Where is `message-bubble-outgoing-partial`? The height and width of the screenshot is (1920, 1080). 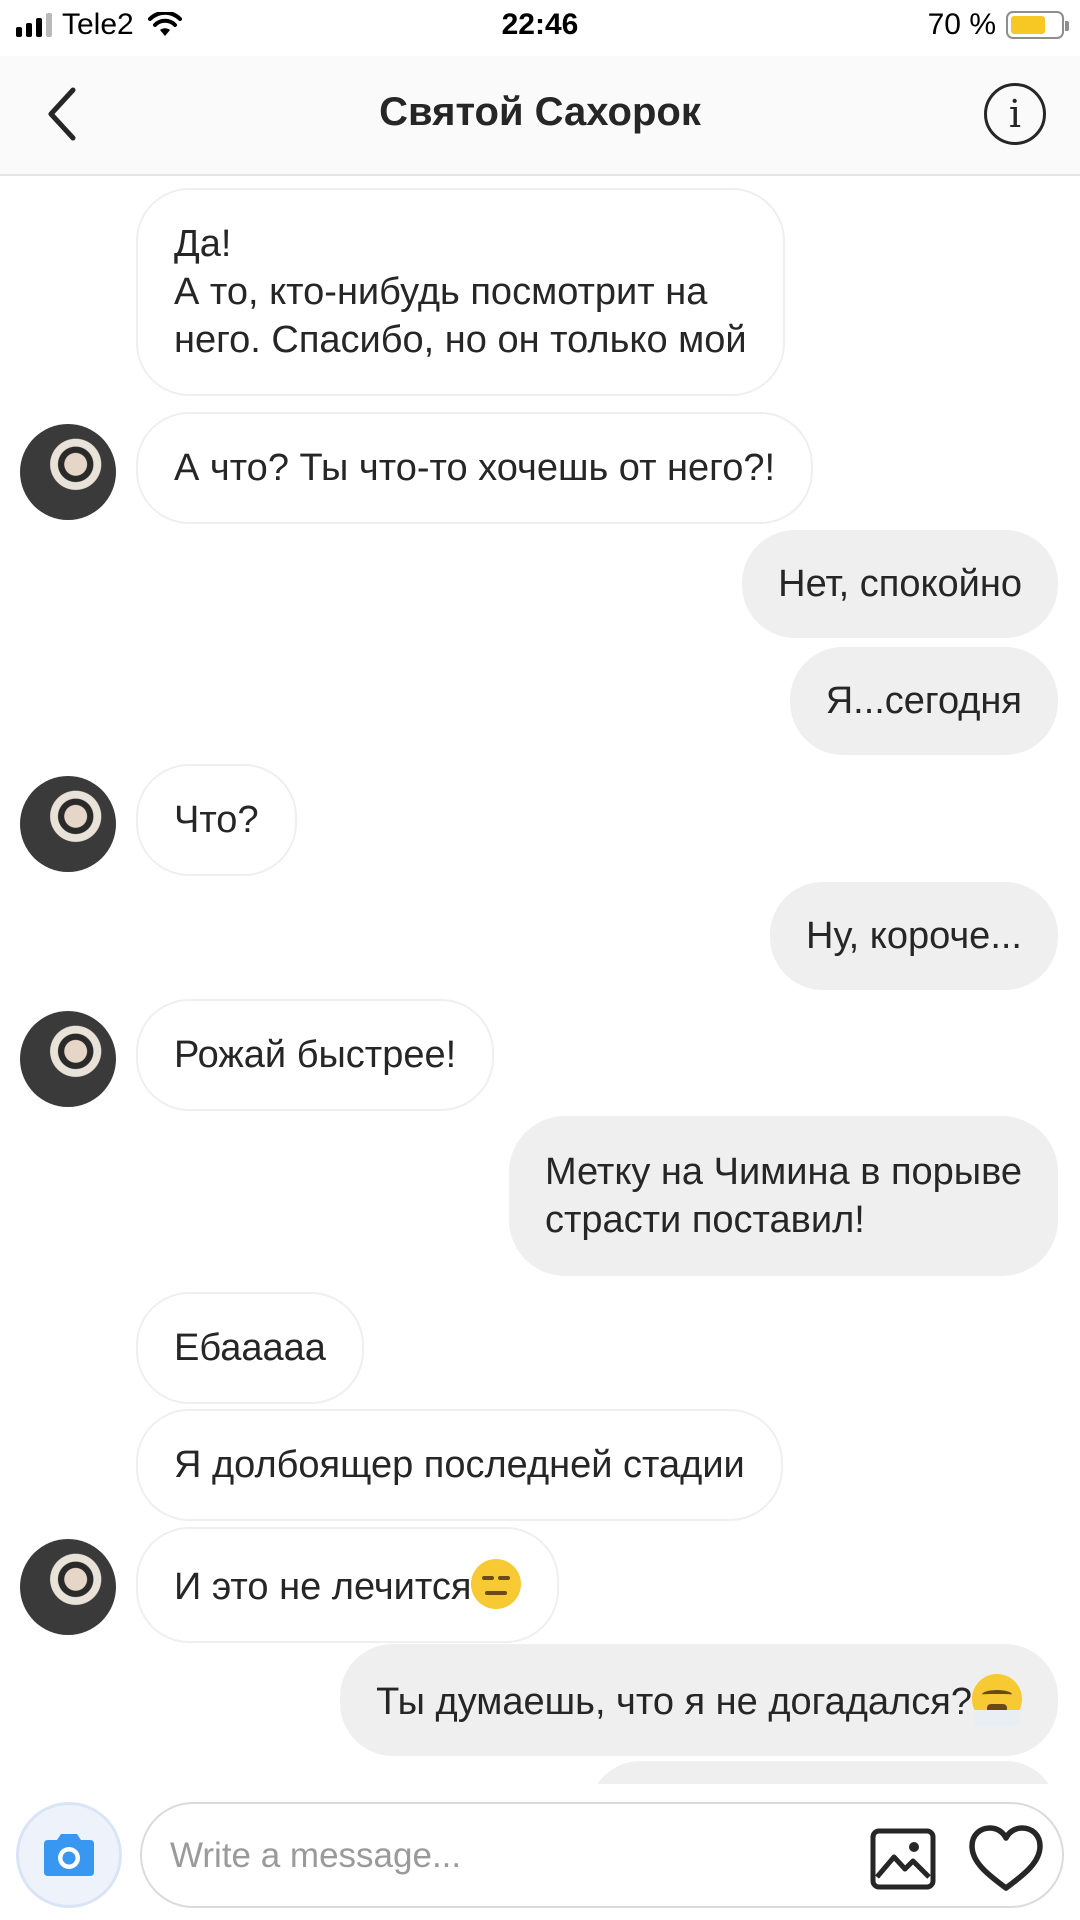 message-bubble-outgoing-partial is located at coordinates (823, 1772).